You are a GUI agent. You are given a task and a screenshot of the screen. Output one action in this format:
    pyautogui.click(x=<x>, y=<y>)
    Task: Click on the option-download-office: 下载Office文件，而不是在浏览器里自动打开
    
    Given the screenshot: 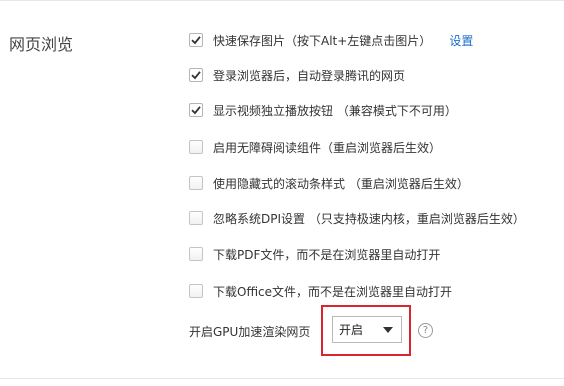 What is the action you would take?
    pyautogui.click(x=320, y=291)
    